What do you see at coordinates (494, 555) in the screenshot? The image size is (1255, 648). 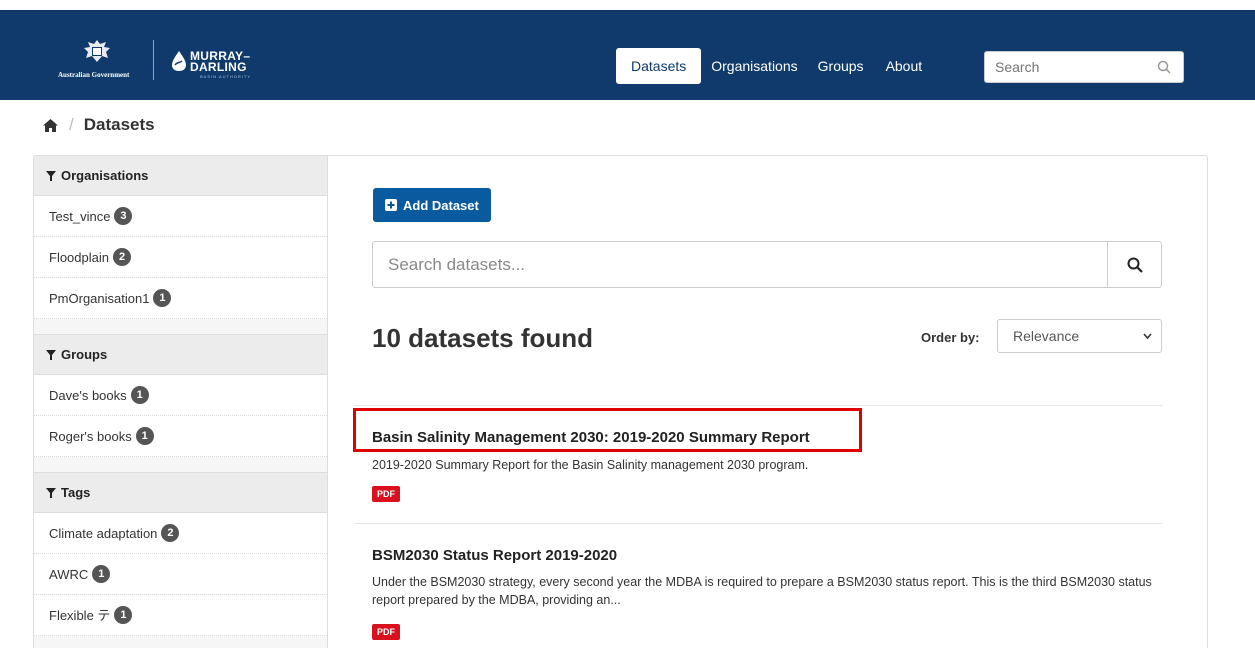 I see `dataset-title-link: BSM2030 Status Report 2019-2020` at bounding box center [494, 555].